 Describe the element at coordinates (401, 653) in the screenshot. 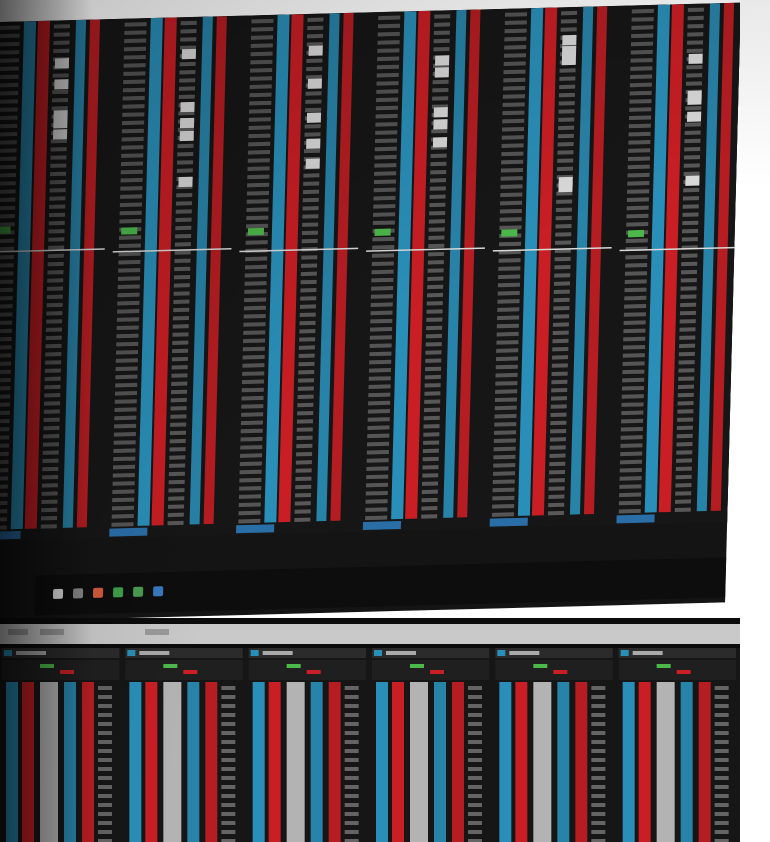

I see `ladder-header-label` at that location.